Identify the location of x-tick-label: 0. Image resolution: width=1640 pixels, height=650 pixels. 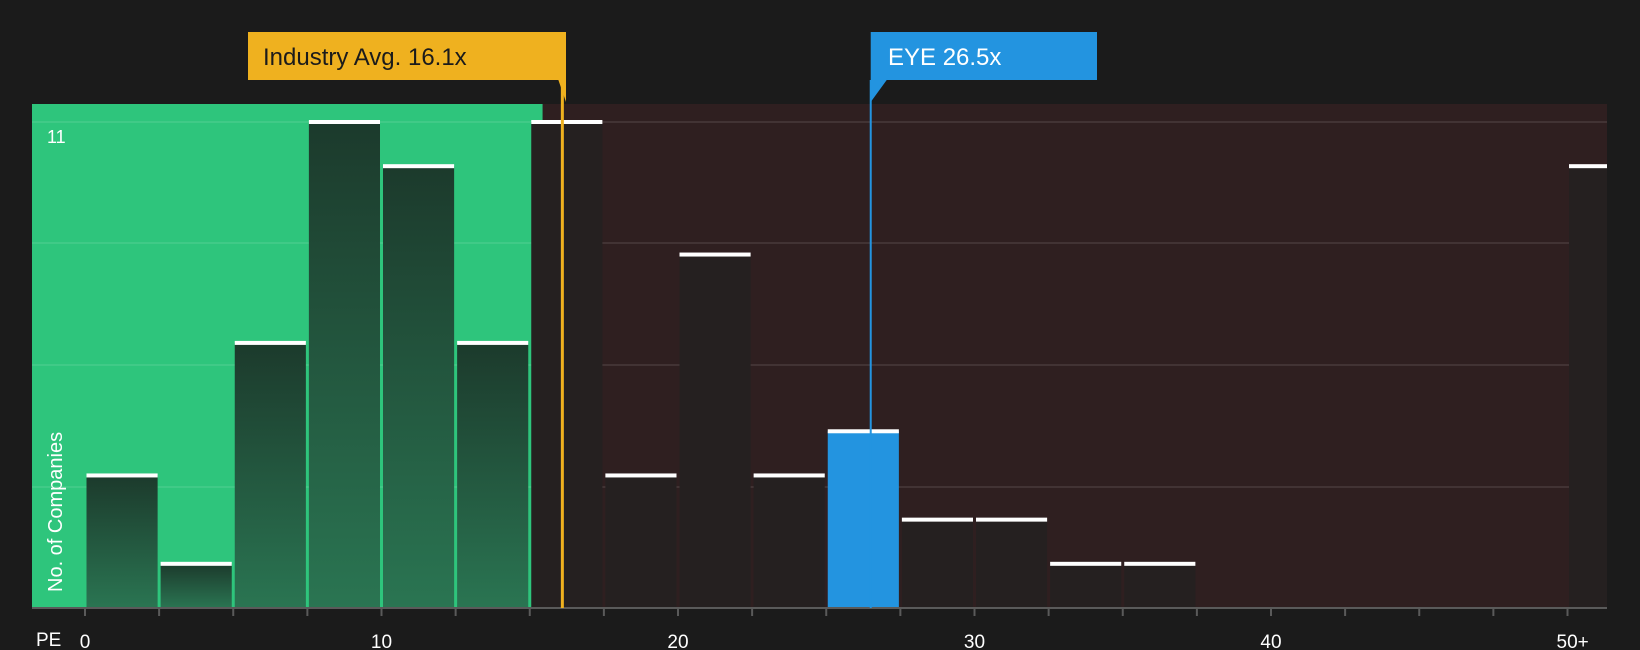
(85, 641).